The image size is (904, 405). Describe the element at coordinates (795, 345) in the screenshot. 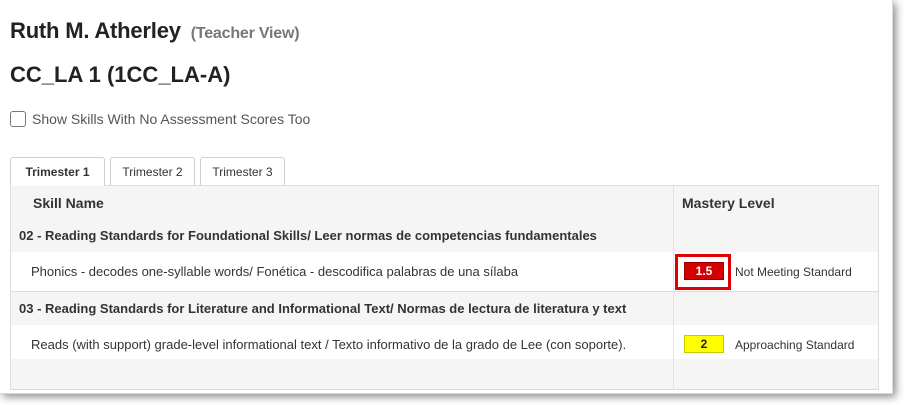

I see `mastery-status: Approaching Standard` at that location.